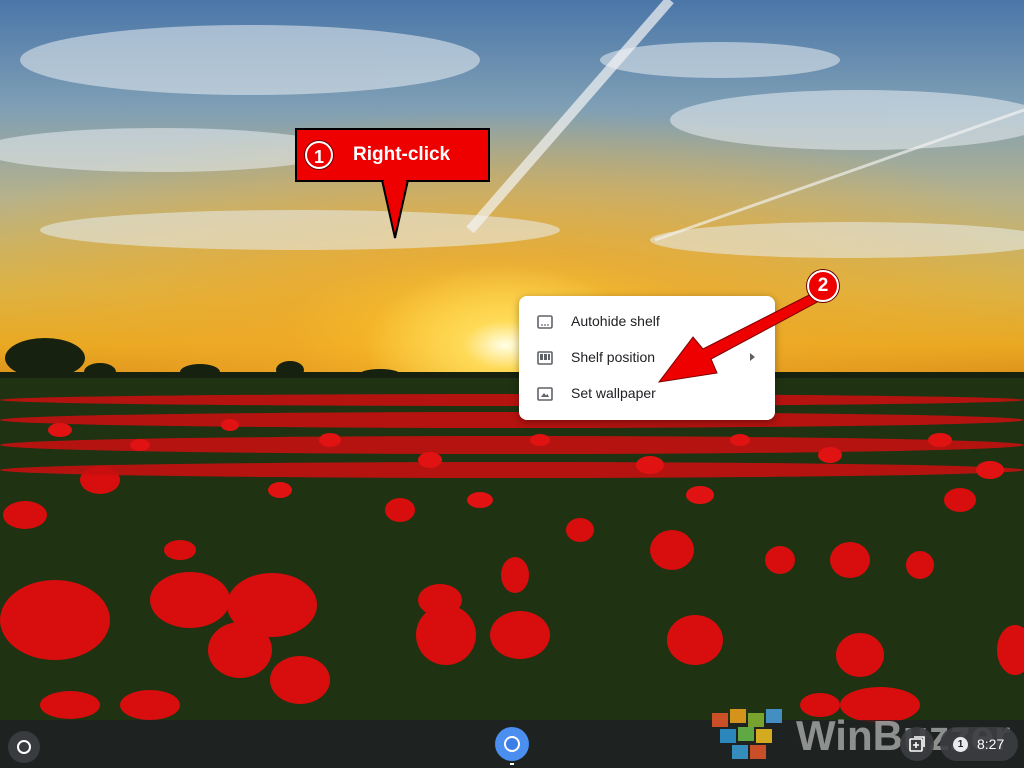 This screenshot has width=1024, height=768. What do you see at coordinates (613, 357) in the screenshot?
I see `menu-item-label: Shelf position` at bounding box center [613, 357].